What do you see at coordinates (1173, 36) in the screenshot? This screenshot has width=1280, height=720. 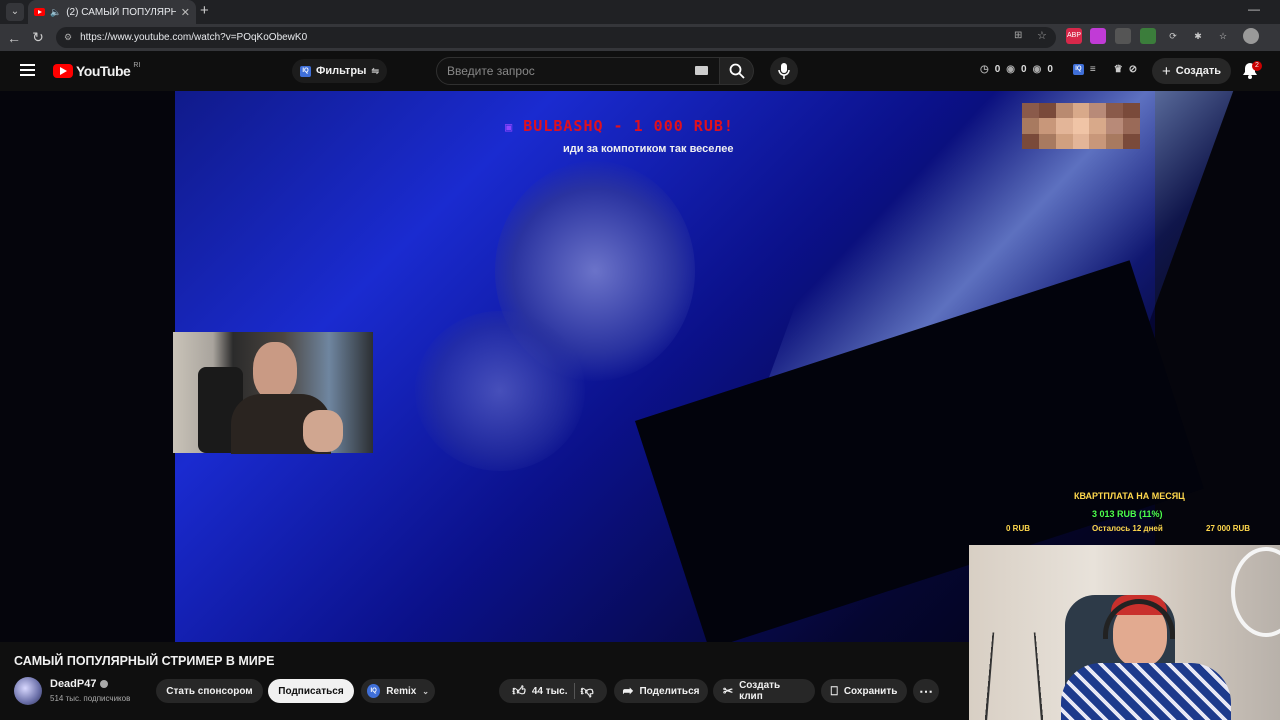 I see `sync-icon: ⟳` at bounding box center [1173, 36].